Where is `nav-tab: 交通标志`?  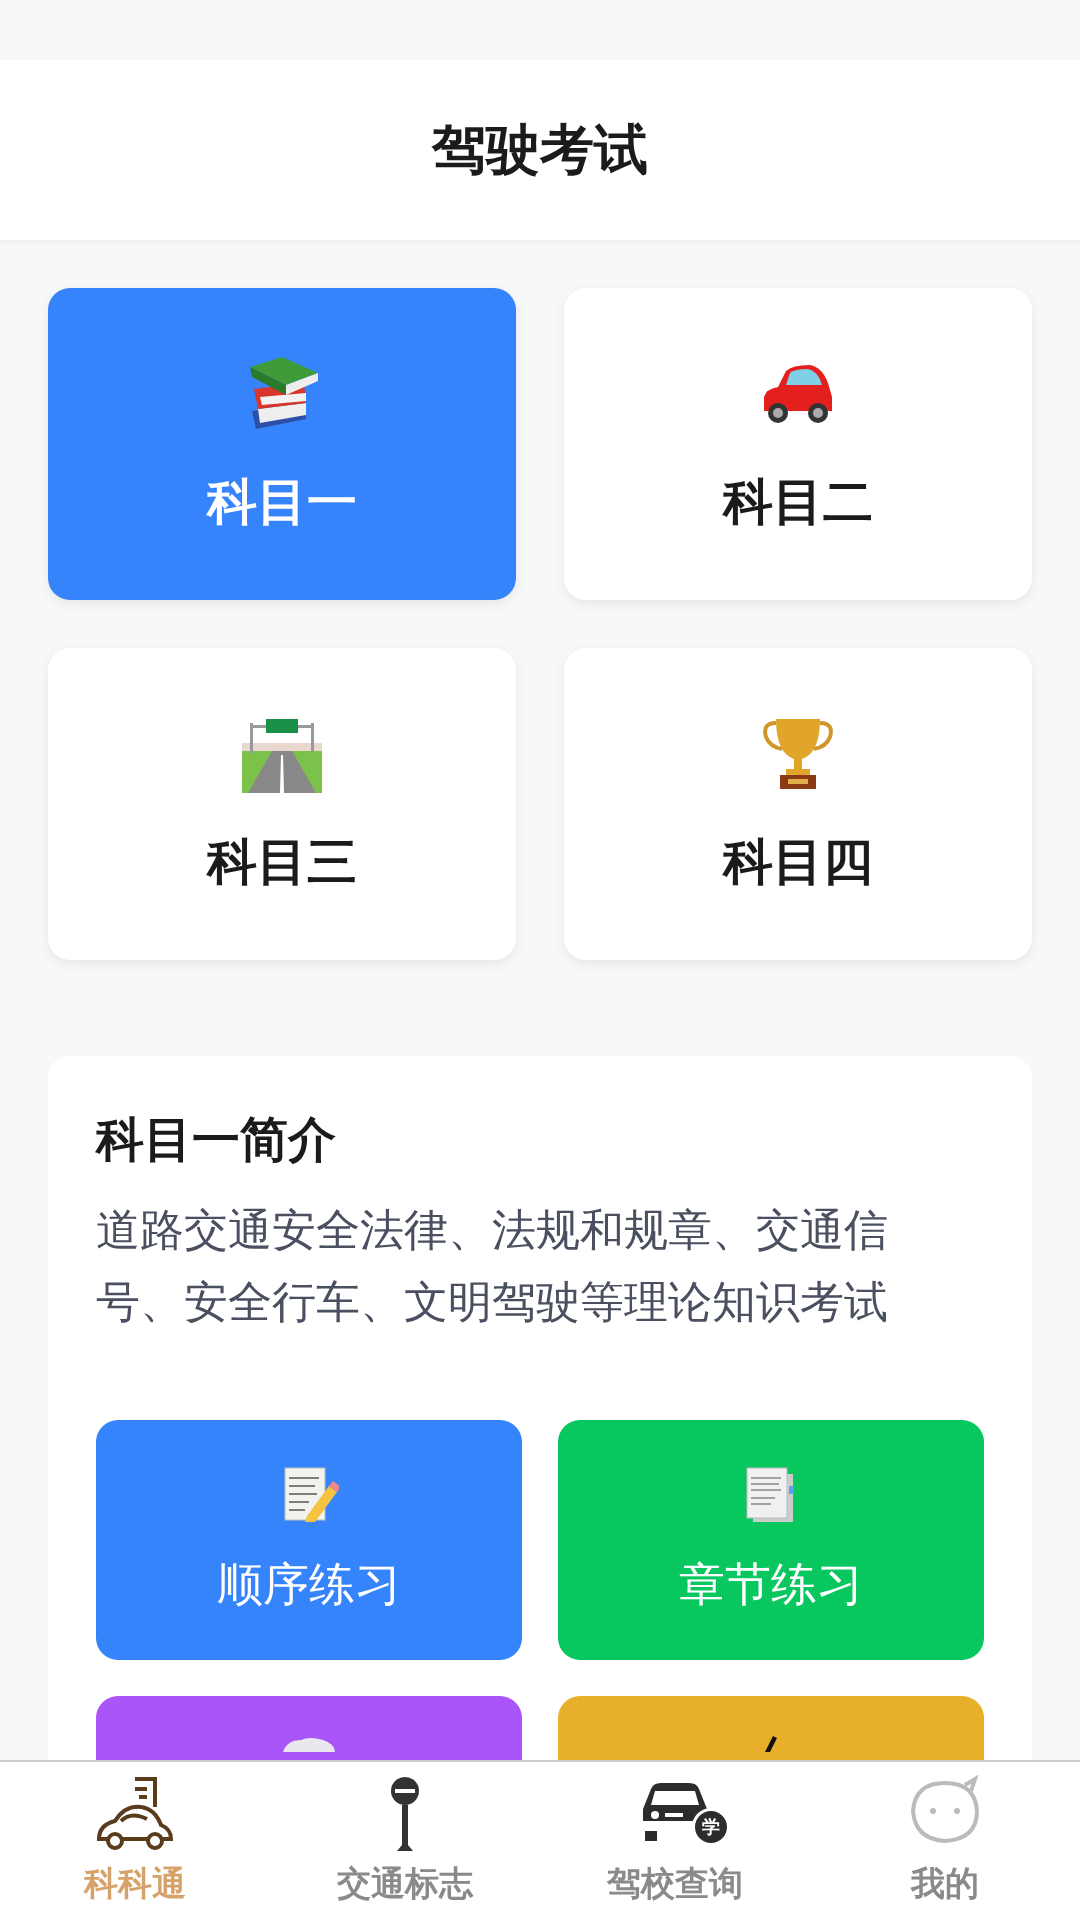
nav-tab: 交通标志 is located at coordinates (405, 1841).